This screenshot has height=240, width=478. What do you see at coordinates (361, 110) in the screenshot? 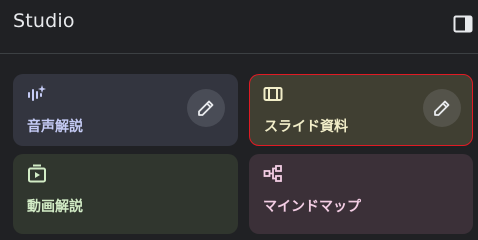
I see `slides-card: スライド資料` at bounding box center [361, 110].